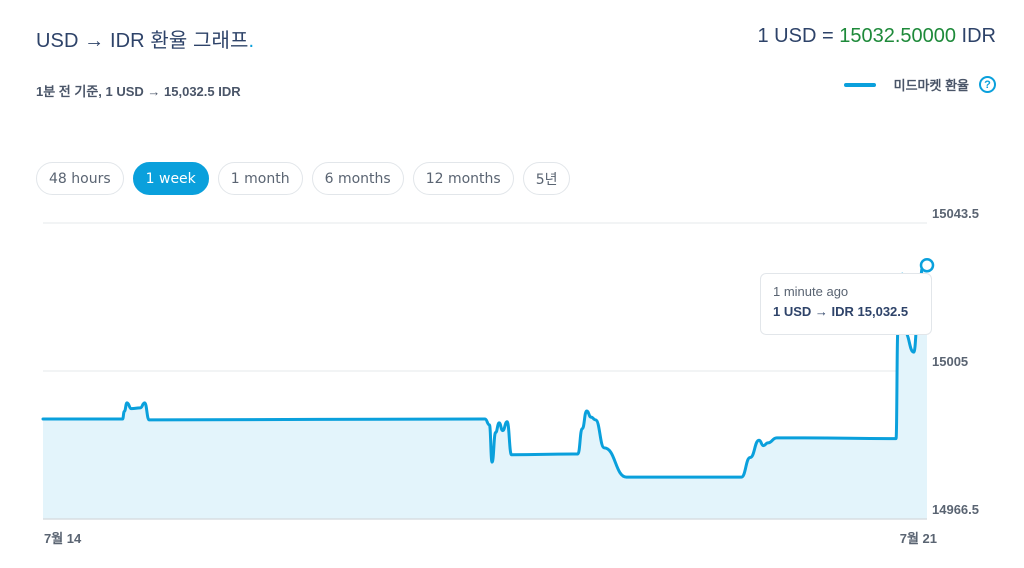  I want to click on y-tick-label: 15005, so click(950, 361).